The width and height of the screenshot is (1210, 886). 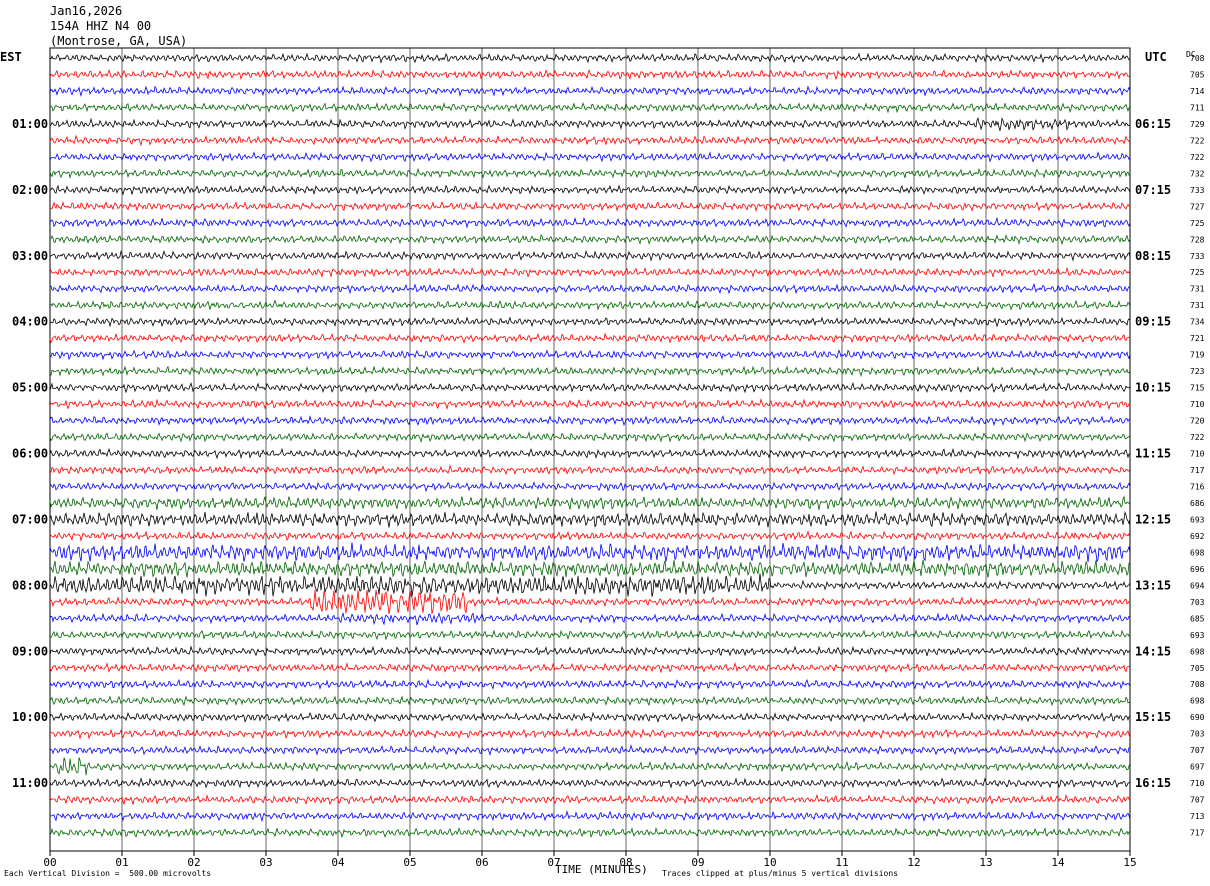 What do you see at coordinates (30, 519) in the screenshot?
I see `left-hour-label: 07:00` at bounding box center [30, 519].